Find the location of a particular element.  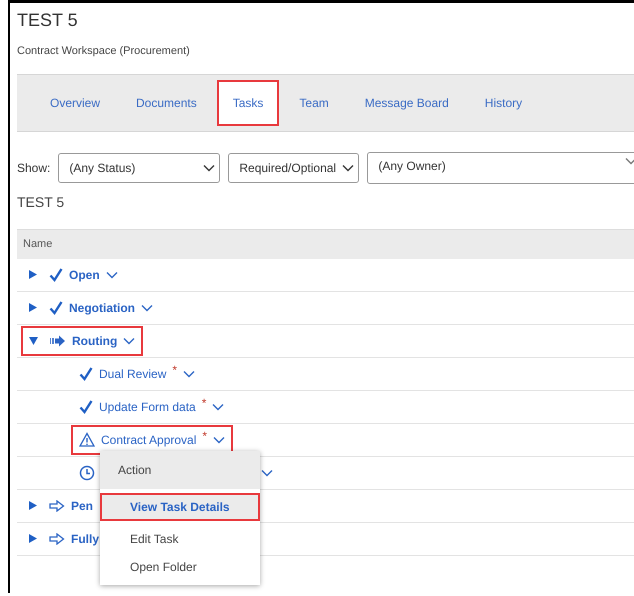

task-link: Update Form data is located at coordinates (147, 407).